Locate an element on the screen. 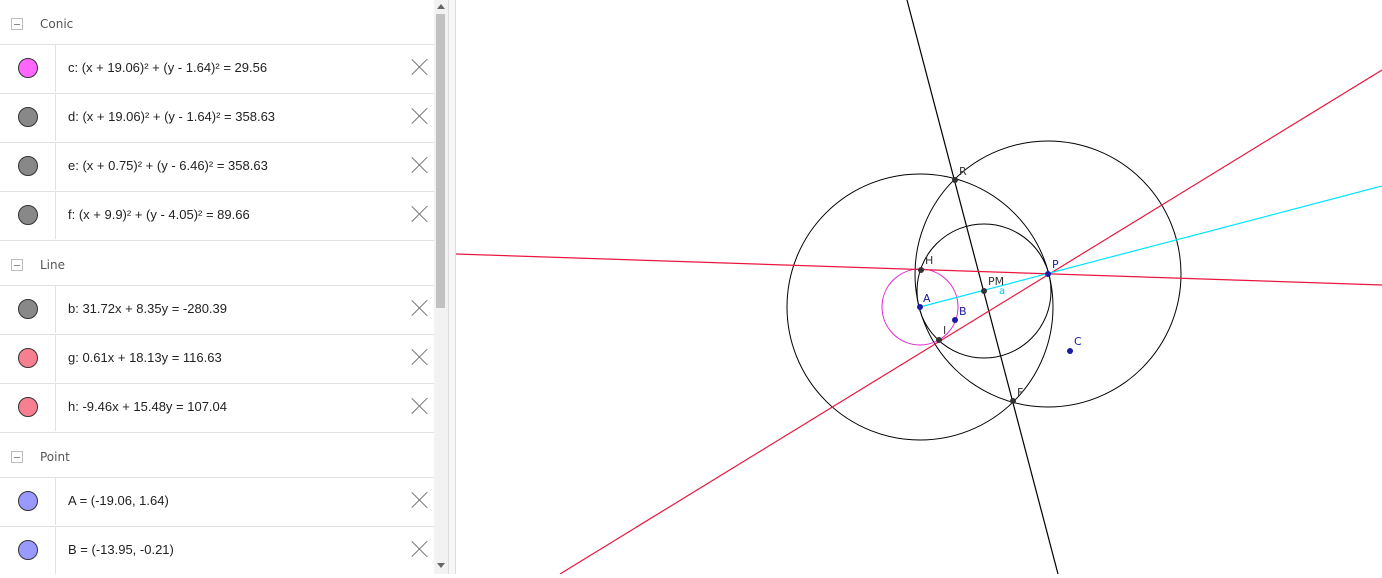 Image resolution: width=1382 pixels, height=578 pixels. algebra-row-g: g: 0.61x + 18.13y = 116.63 is located at coordinates (217, 358).